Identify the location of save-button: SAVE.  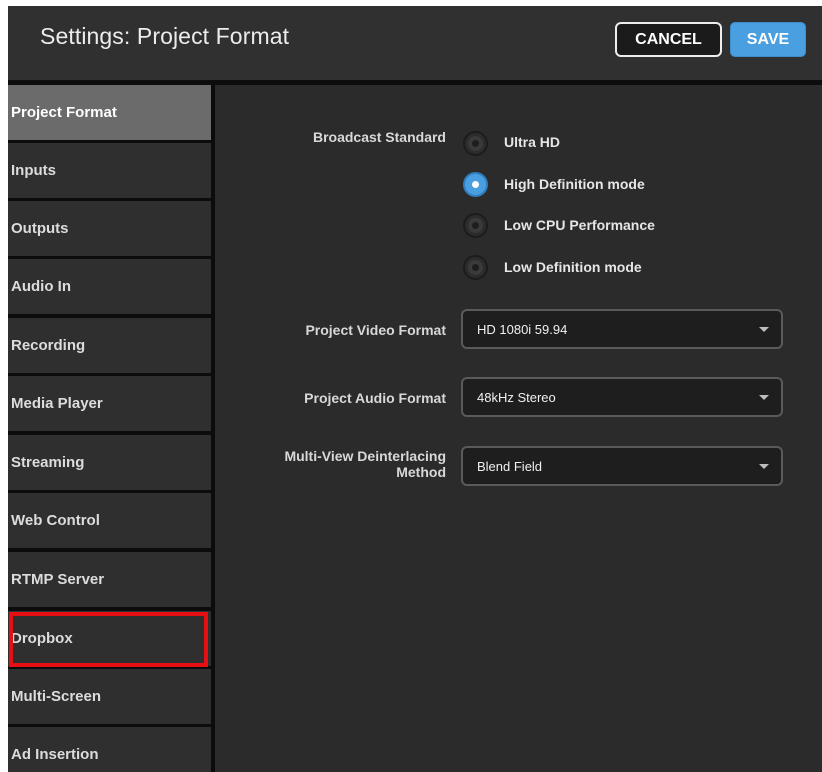
(768, 39).